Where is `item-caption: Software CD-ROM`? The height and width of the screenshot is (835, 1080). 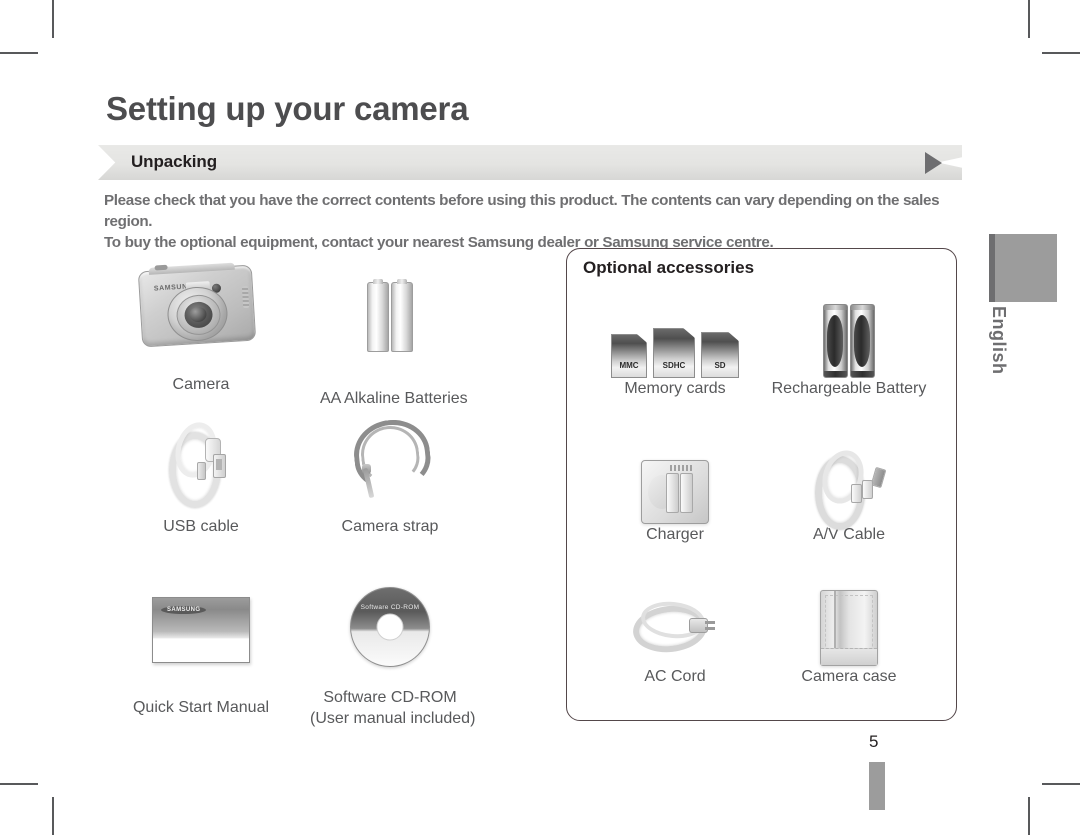 item-caption: Software CD-ROM is located at coordinates (390, 697).